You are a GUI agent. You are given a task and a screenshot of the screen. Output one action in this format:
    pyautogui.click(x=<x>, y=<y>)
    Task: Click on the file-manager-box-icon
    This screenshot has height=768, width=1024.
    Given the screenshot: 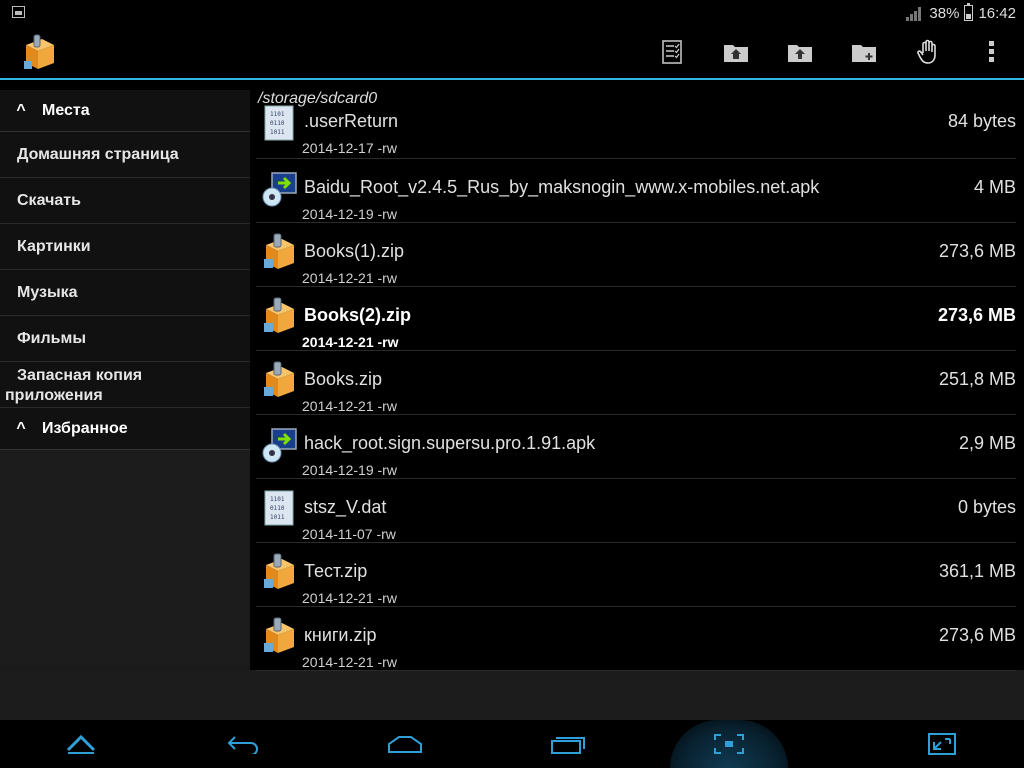 What is the action you would take?
    pyautogui.click(x=39, y=53)
    